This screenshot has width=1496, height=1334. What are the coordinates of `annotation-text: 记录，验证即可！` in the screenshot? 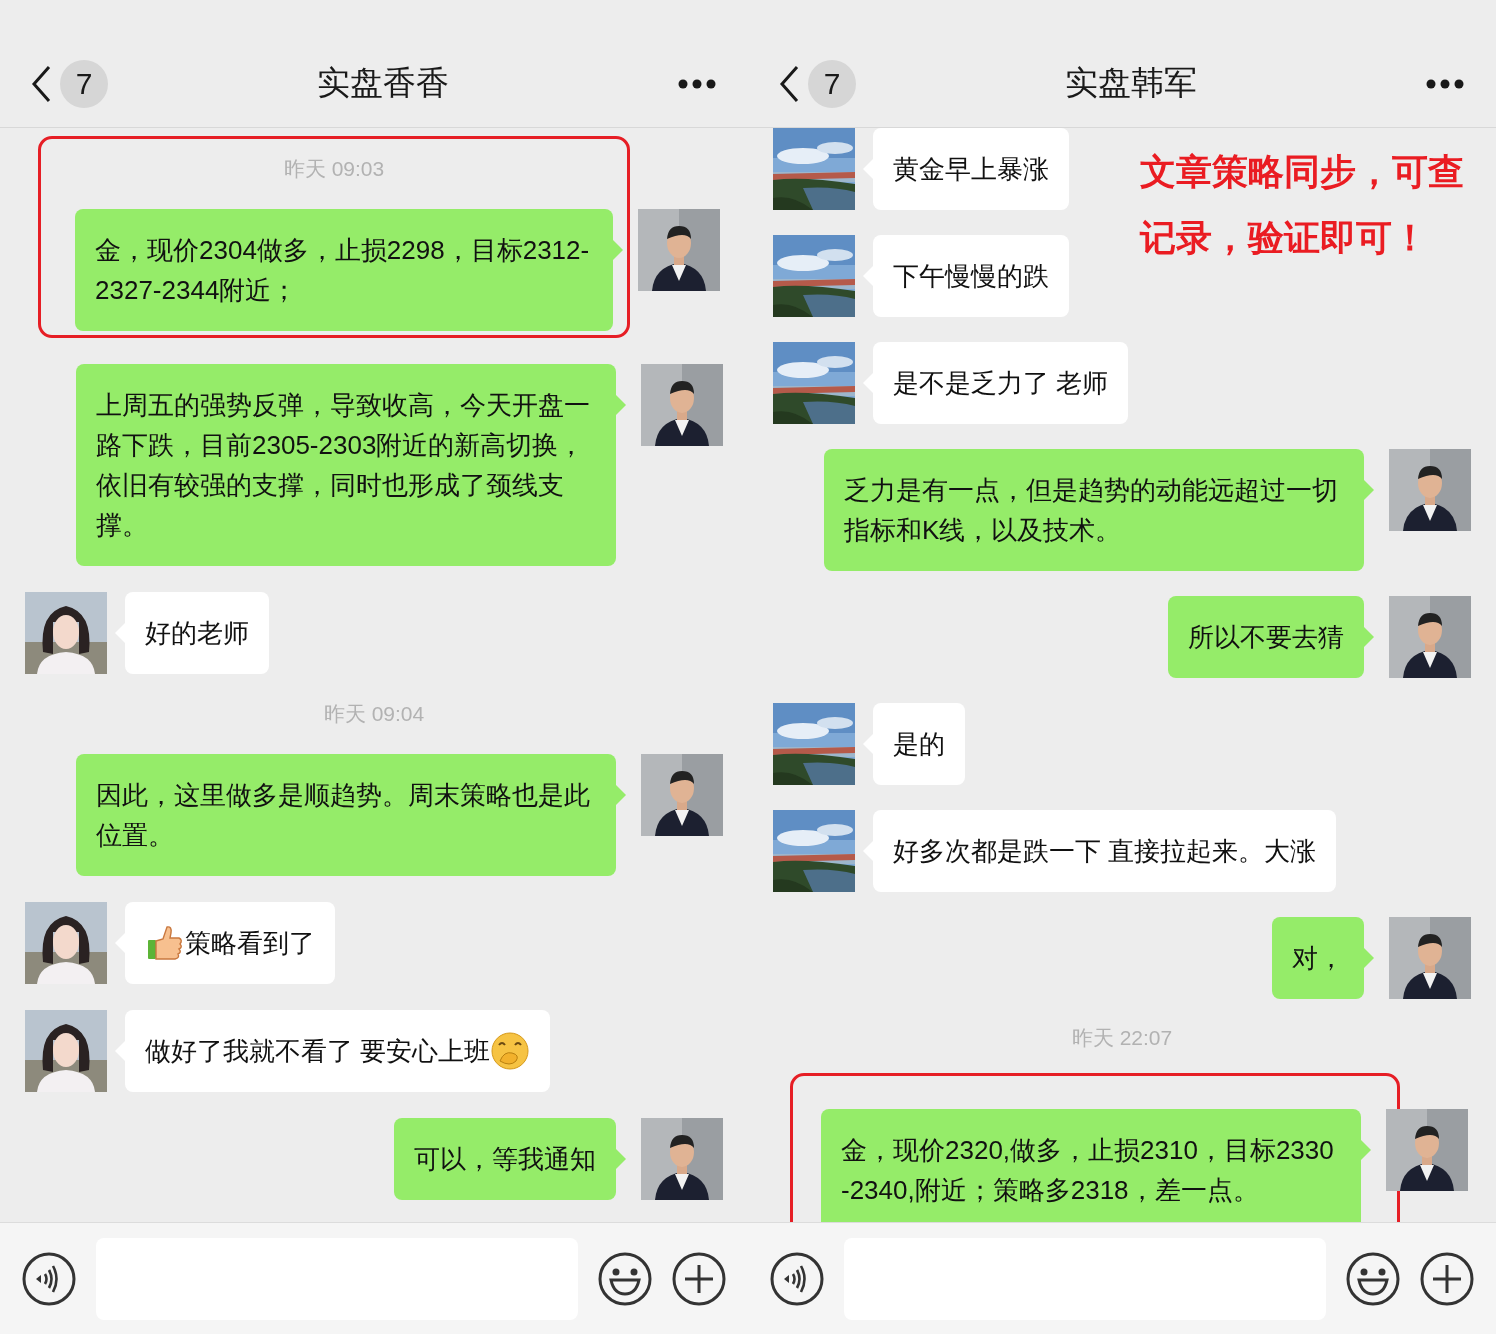 It's located at (1284, 238).